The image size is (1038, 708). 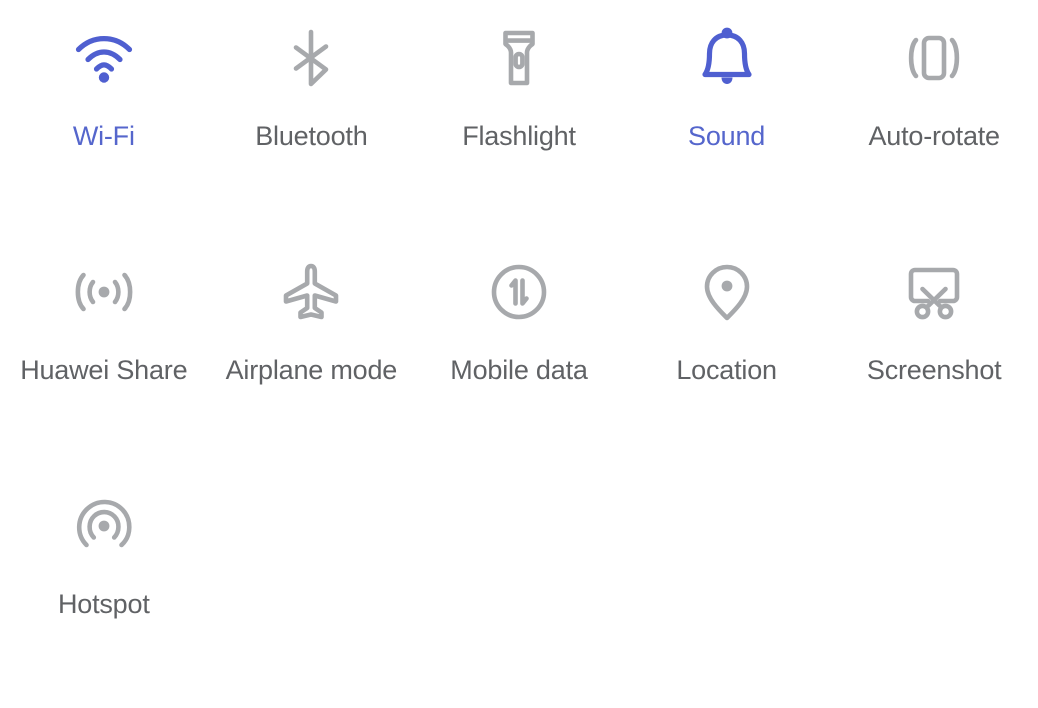 What do you see at coordinates (519, 292) in the screenshot?
I see `mobile-data-icon` at bounding box center [519, 292].